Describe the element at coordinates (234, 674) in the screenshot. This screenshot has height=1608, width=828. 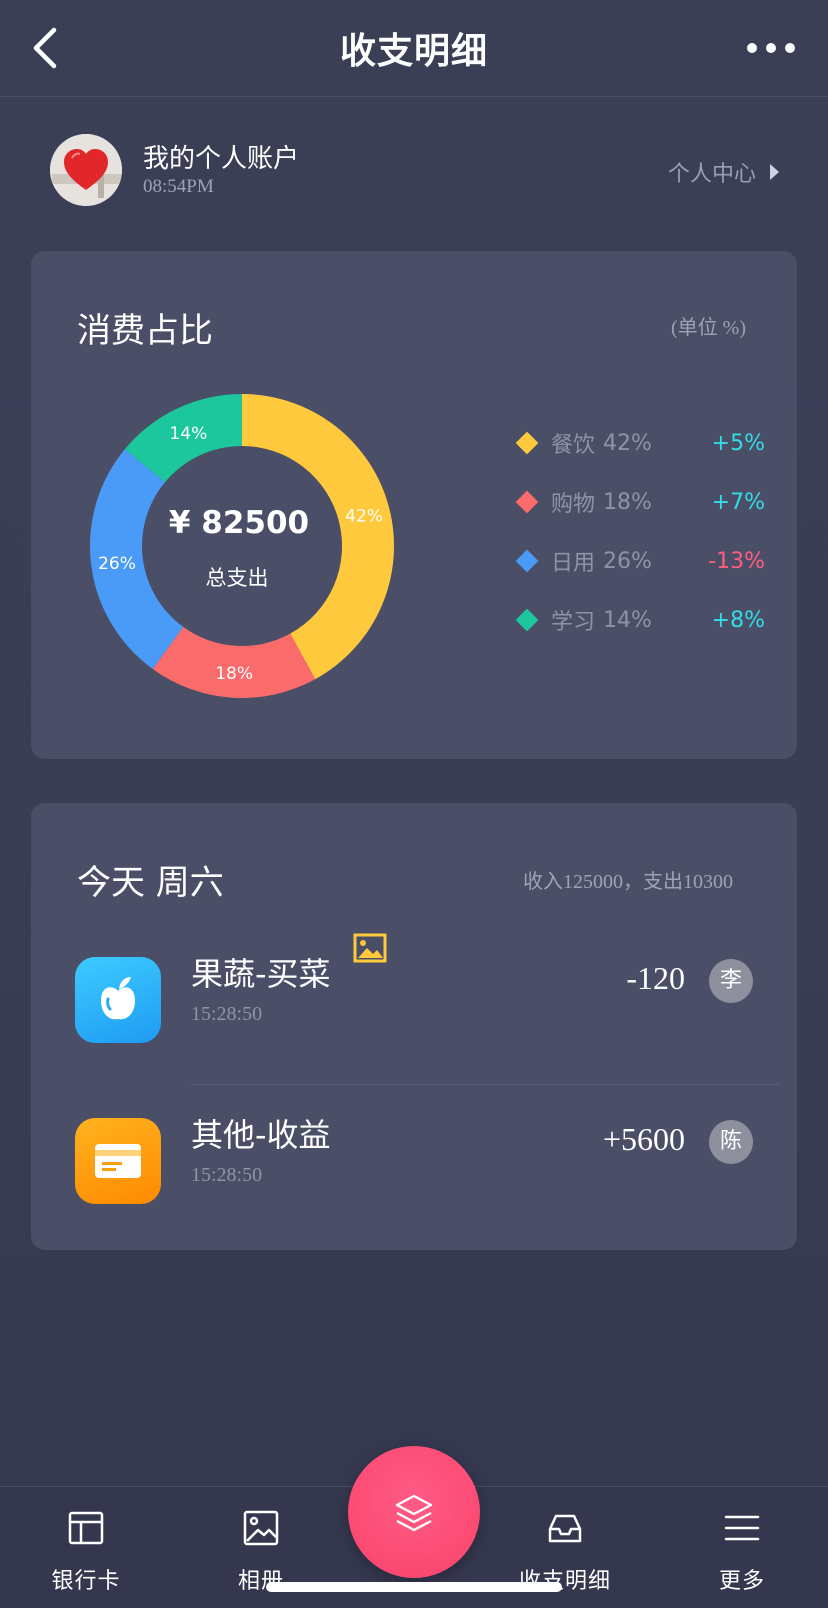
I see `slice-label: 18%` at that location.